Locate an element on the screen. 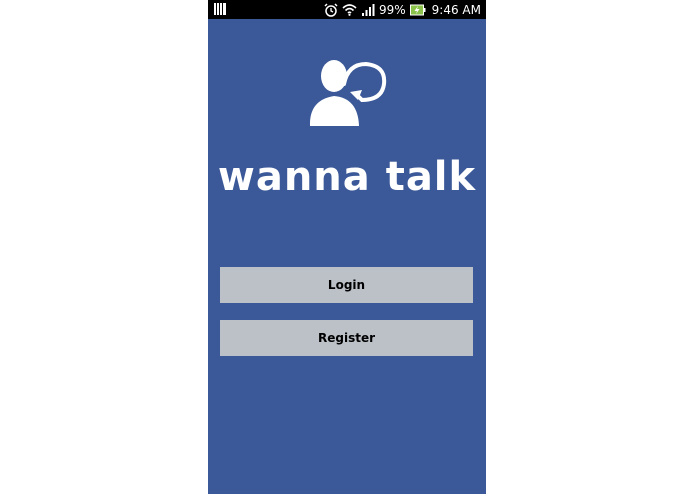  login-button-label: Login is located at coordinates (346, 285).